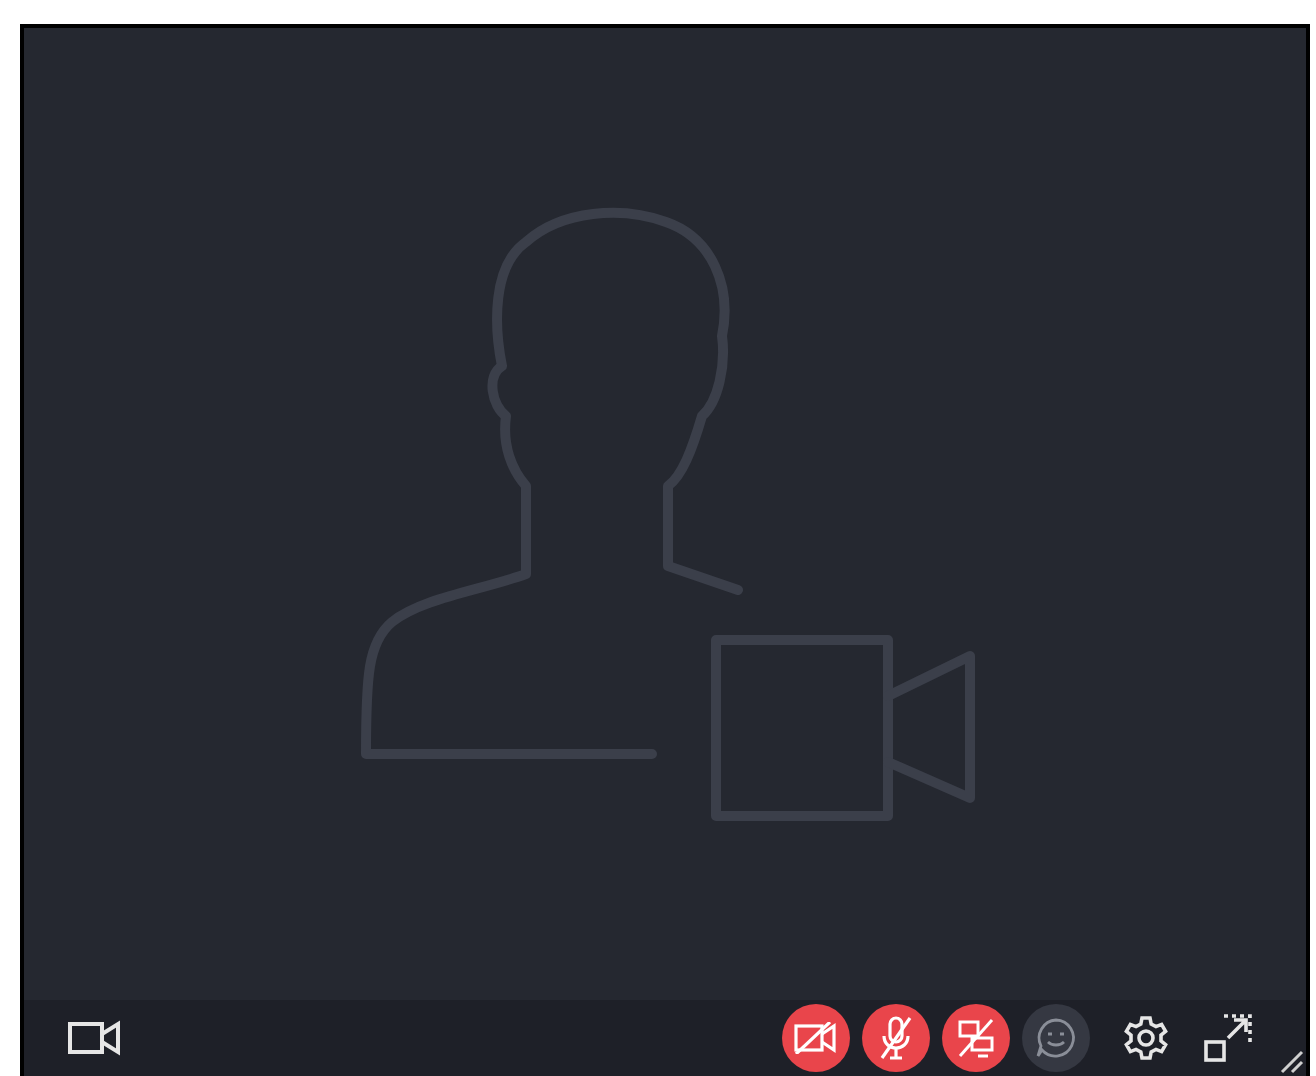  What do you see at coordinates (1146, 1038) in the screenshot?
I see `settings-icon` at bounding box center [1146, 1038].